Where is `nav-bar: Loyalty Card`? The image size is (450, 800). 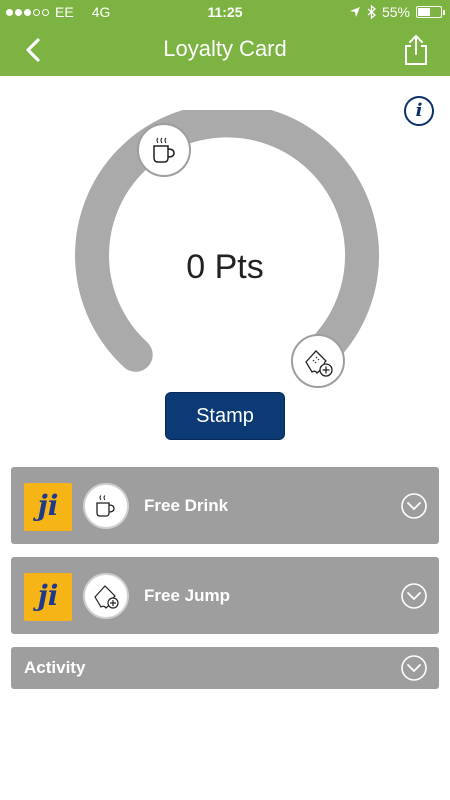 nav-bar: Loyalty Card is located at coordinates (225, 50).